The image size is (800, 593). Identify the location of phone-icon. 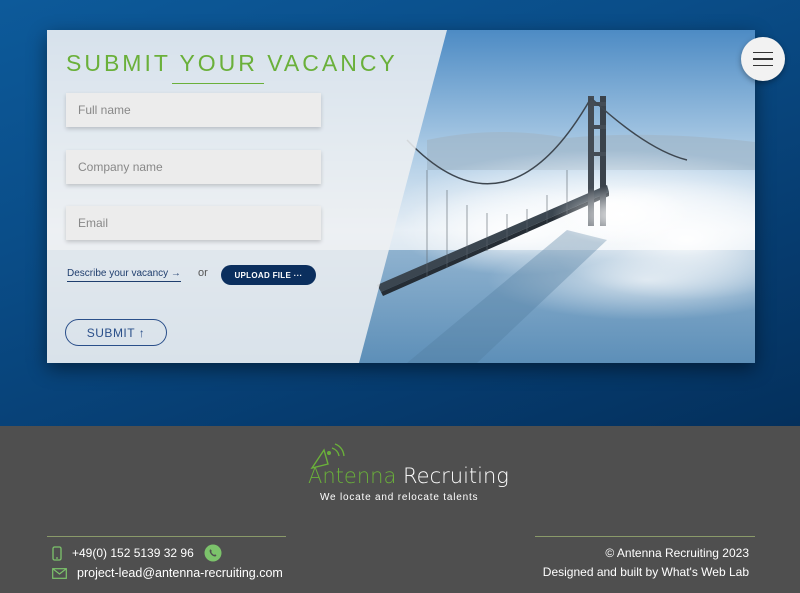
(57, 553).